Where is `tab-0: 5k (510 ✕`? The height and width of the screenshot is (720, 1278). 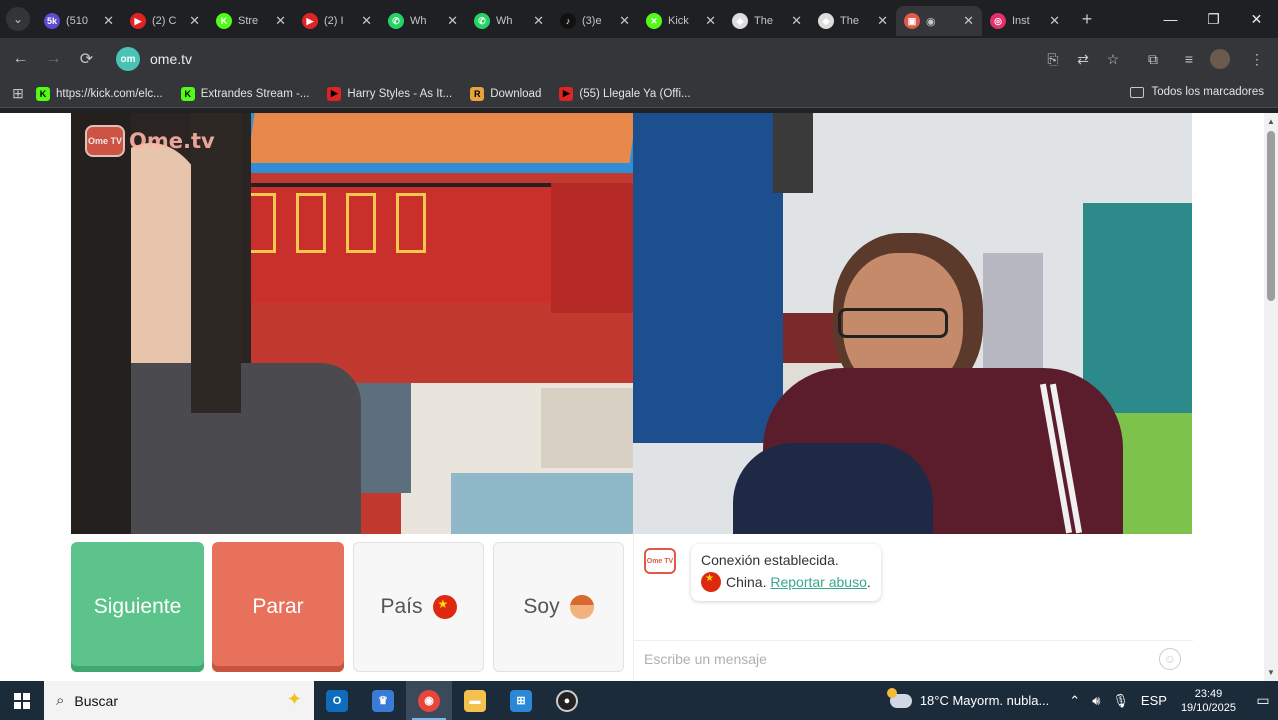
tab-0: 5k (510 ✕ is located at coordinates (79, 21).